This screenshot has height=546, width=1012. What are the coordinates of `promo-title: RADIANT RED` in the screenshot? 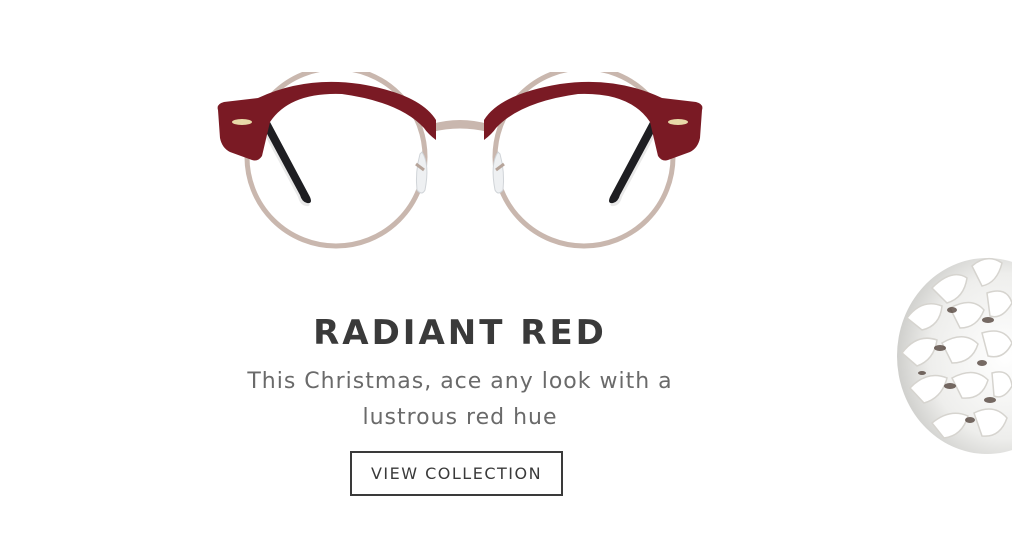 It's located at (460, 332).